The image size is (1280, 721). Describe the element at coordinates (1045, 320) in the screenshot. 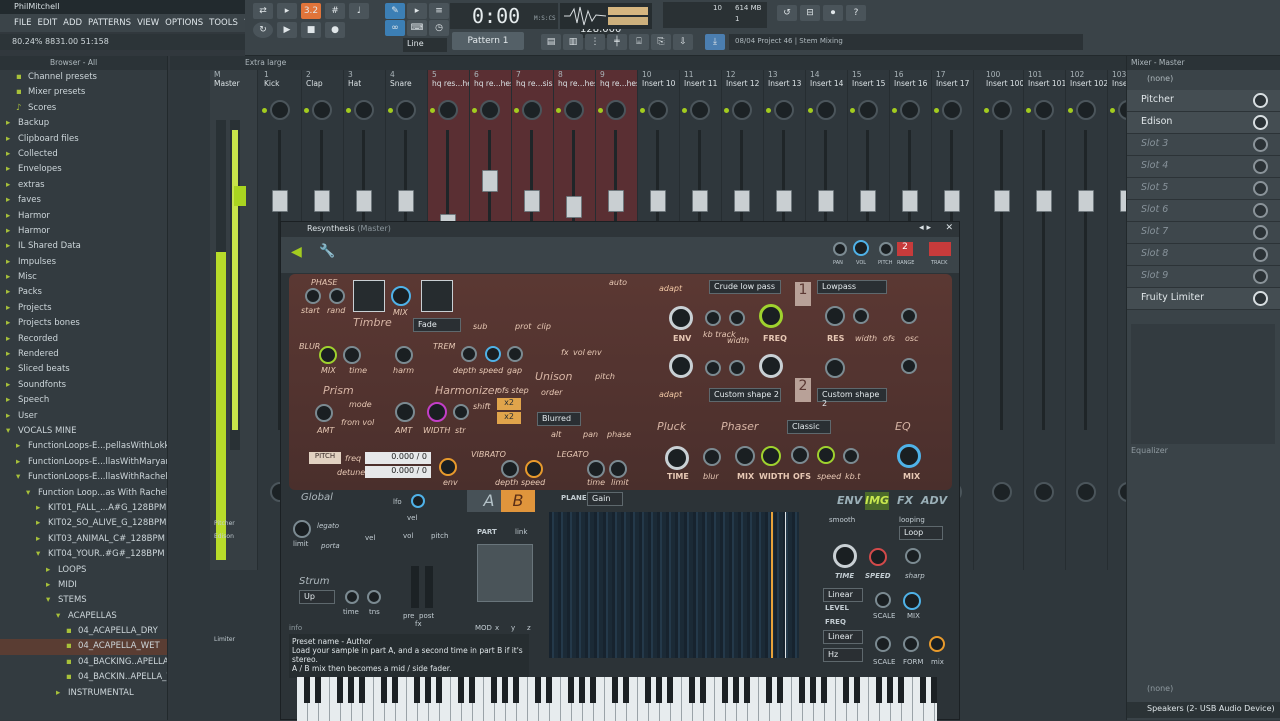

I see `mixer-strip: 101 Insert 101` at that location.